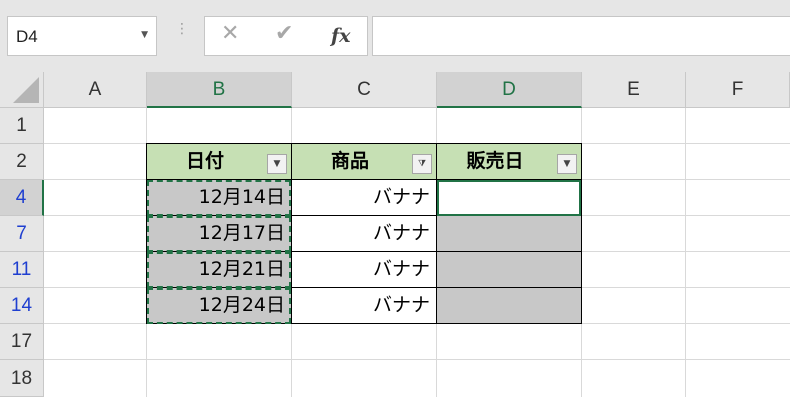 The width and height of the screenshot is (790, 397). Describe the element at coordinates (634, 90) in the screenshot. I see `column-header-e: E` at that location.